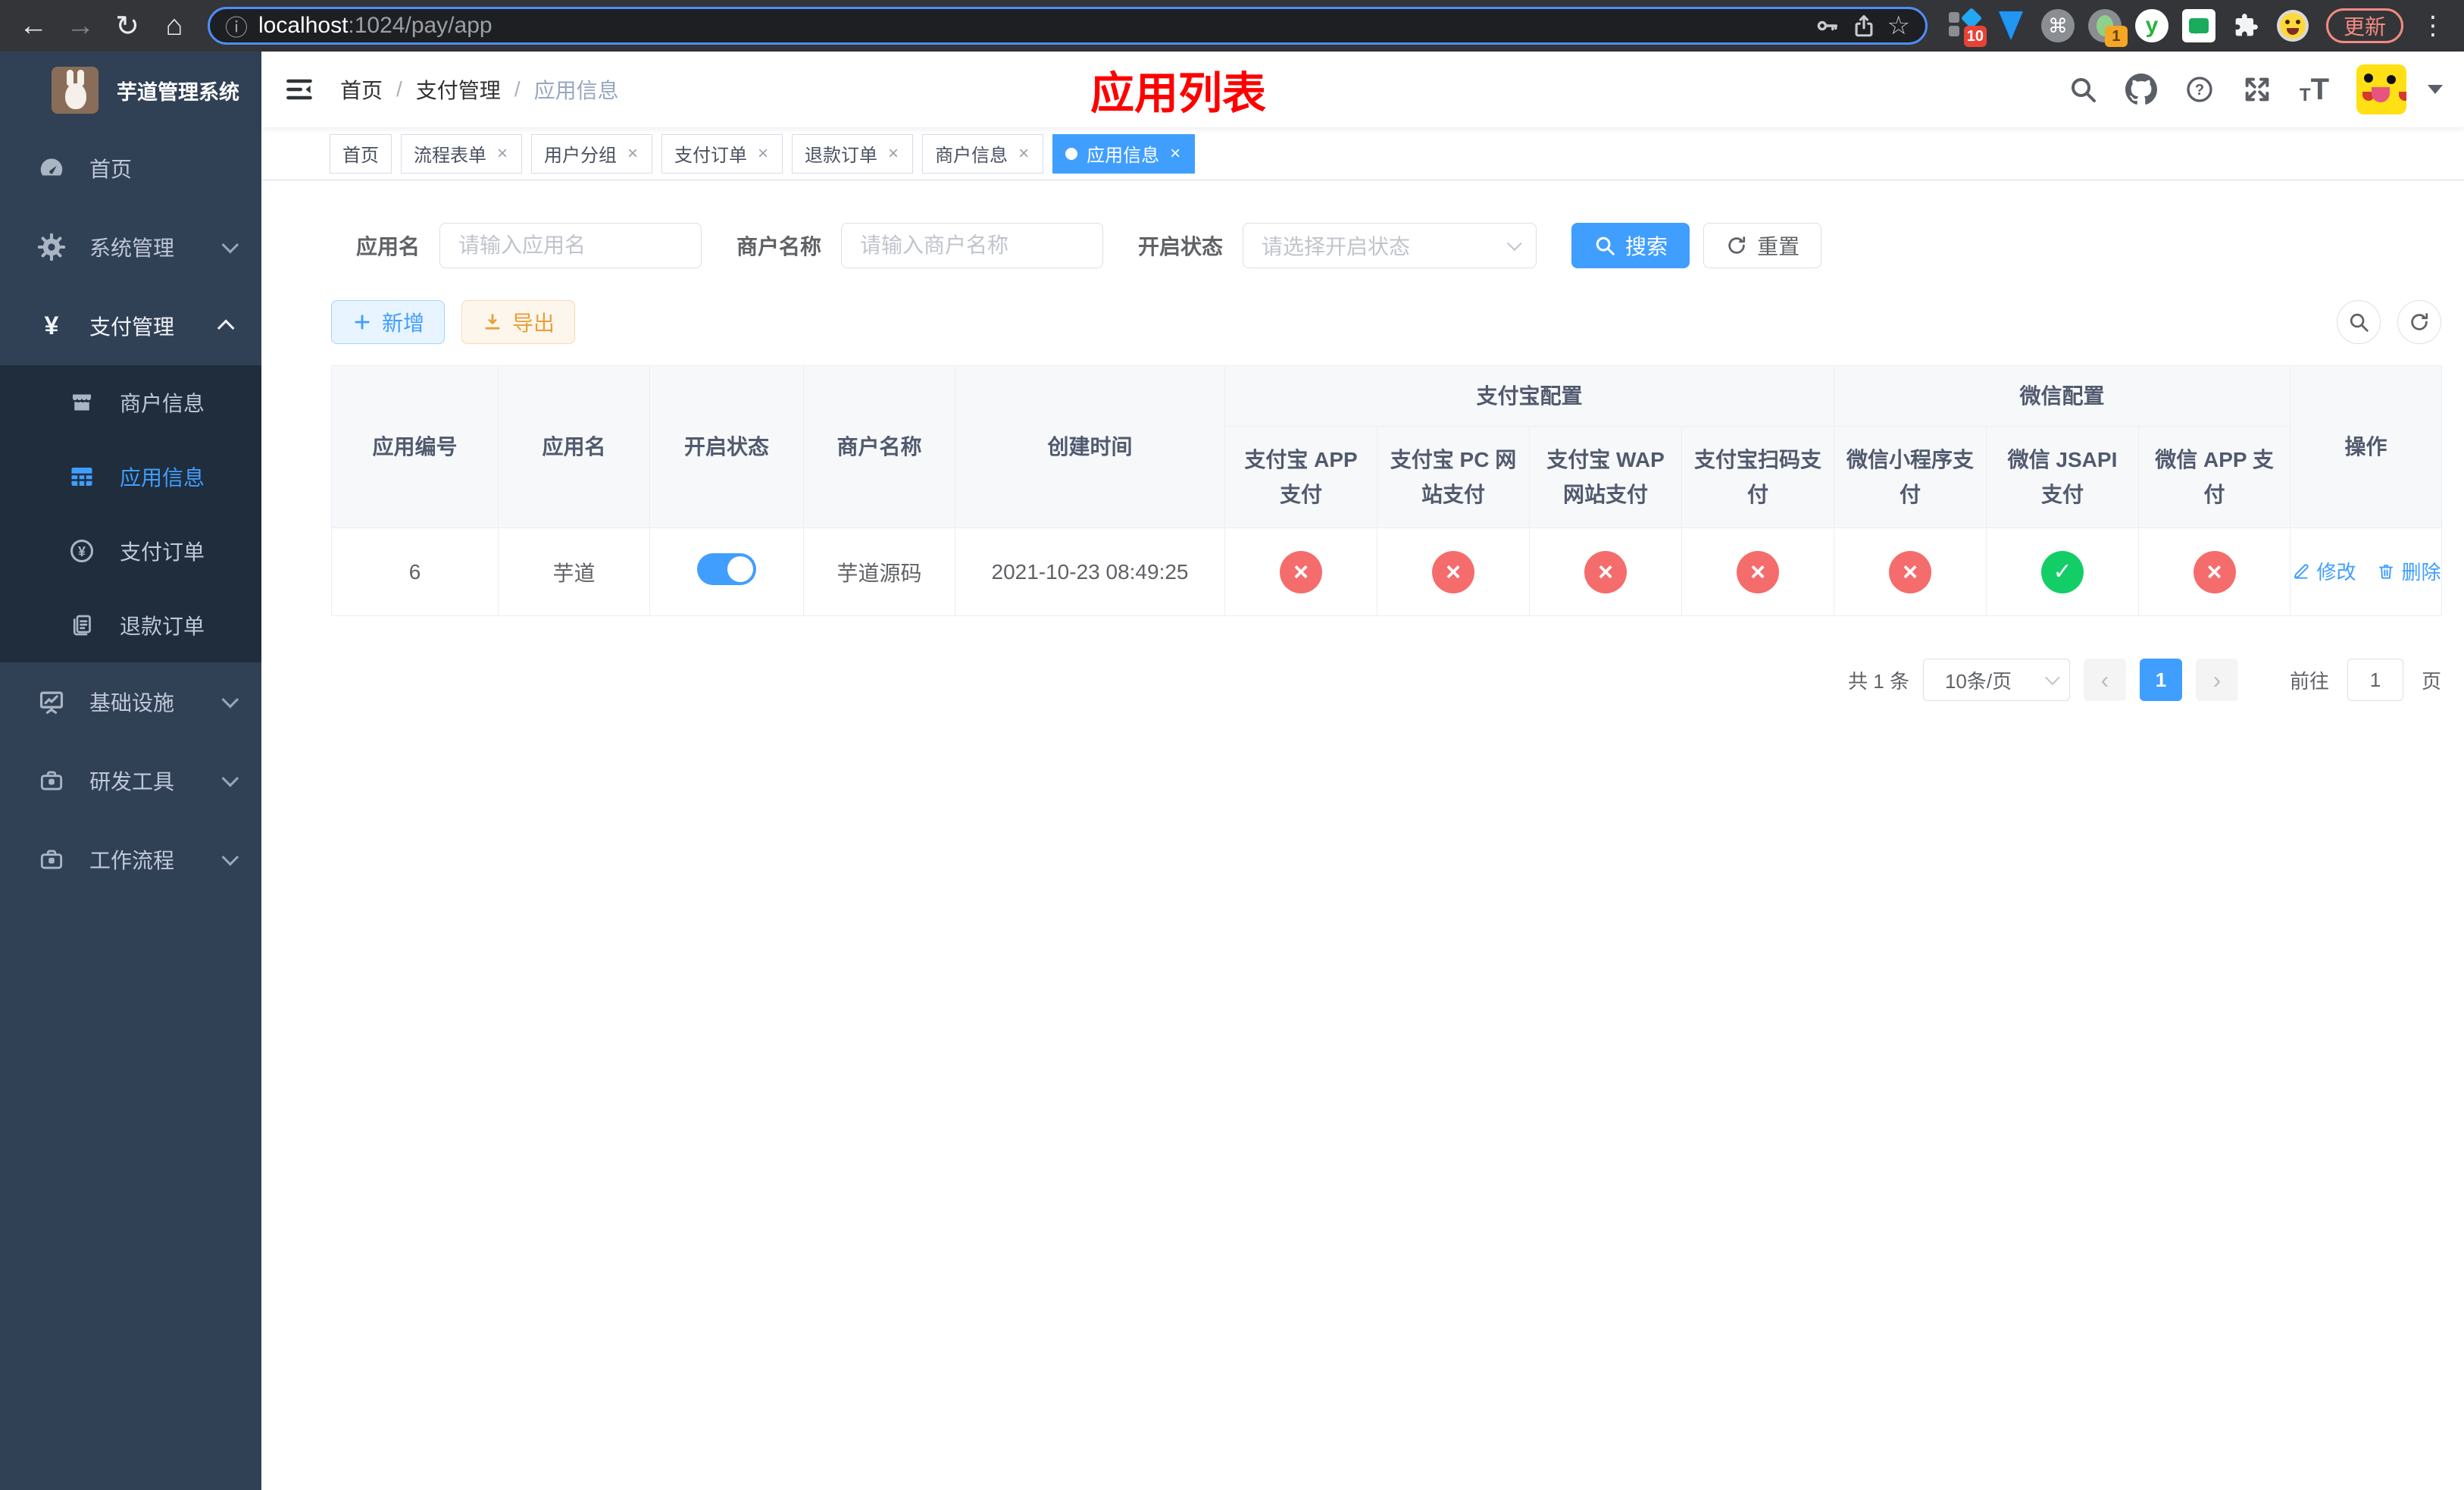 The width and height of the screenshot is (2464, 1490). I want to click on sidebar-item-payment: ¥ 支付管理, so click(130, 325).